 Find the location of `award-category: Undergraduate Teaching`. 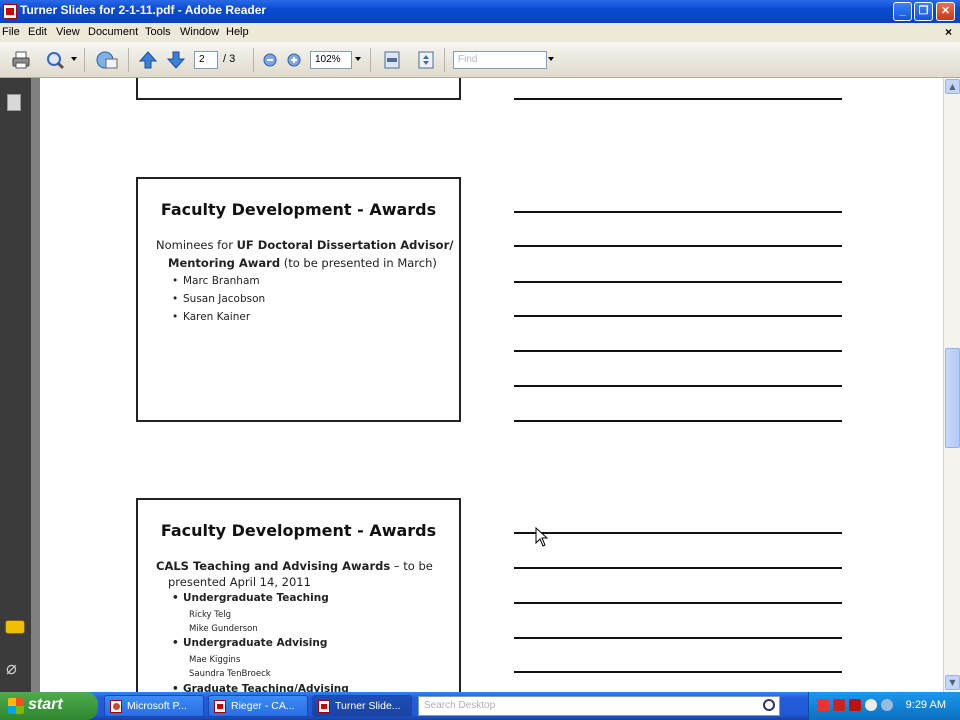

award-category: Undergraduate Teaching is located at coordinates (250, 598).